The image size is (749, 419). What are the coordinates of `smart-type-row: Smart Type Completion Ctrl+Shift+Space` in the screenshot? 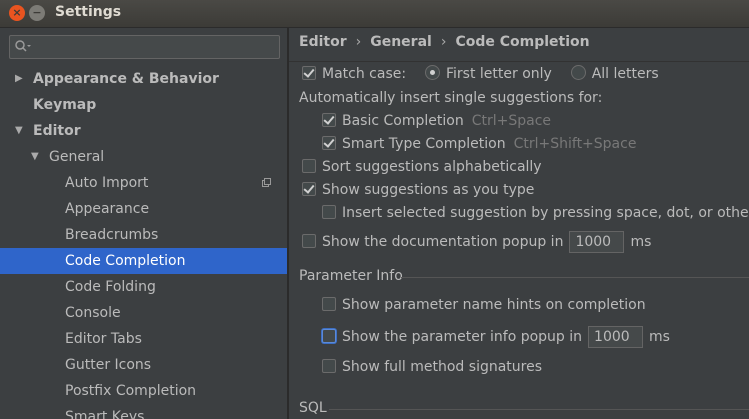 It's located at (479, 144).